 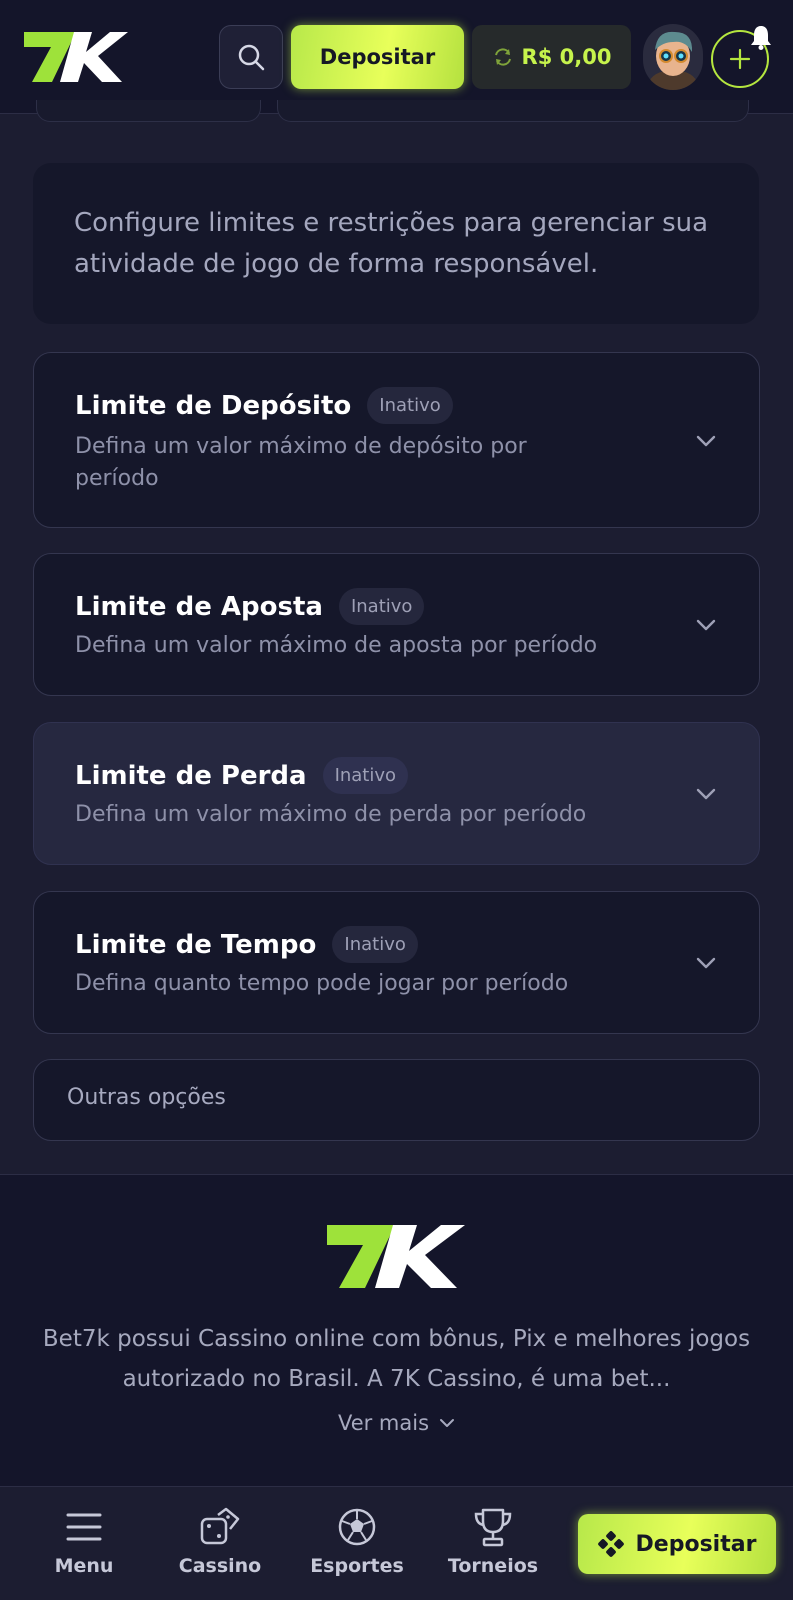 What do you see at coordinates (84, 1543) in the screenshot?
I see `nav-item-menu: Menu` at bounding box center [84, 1543].